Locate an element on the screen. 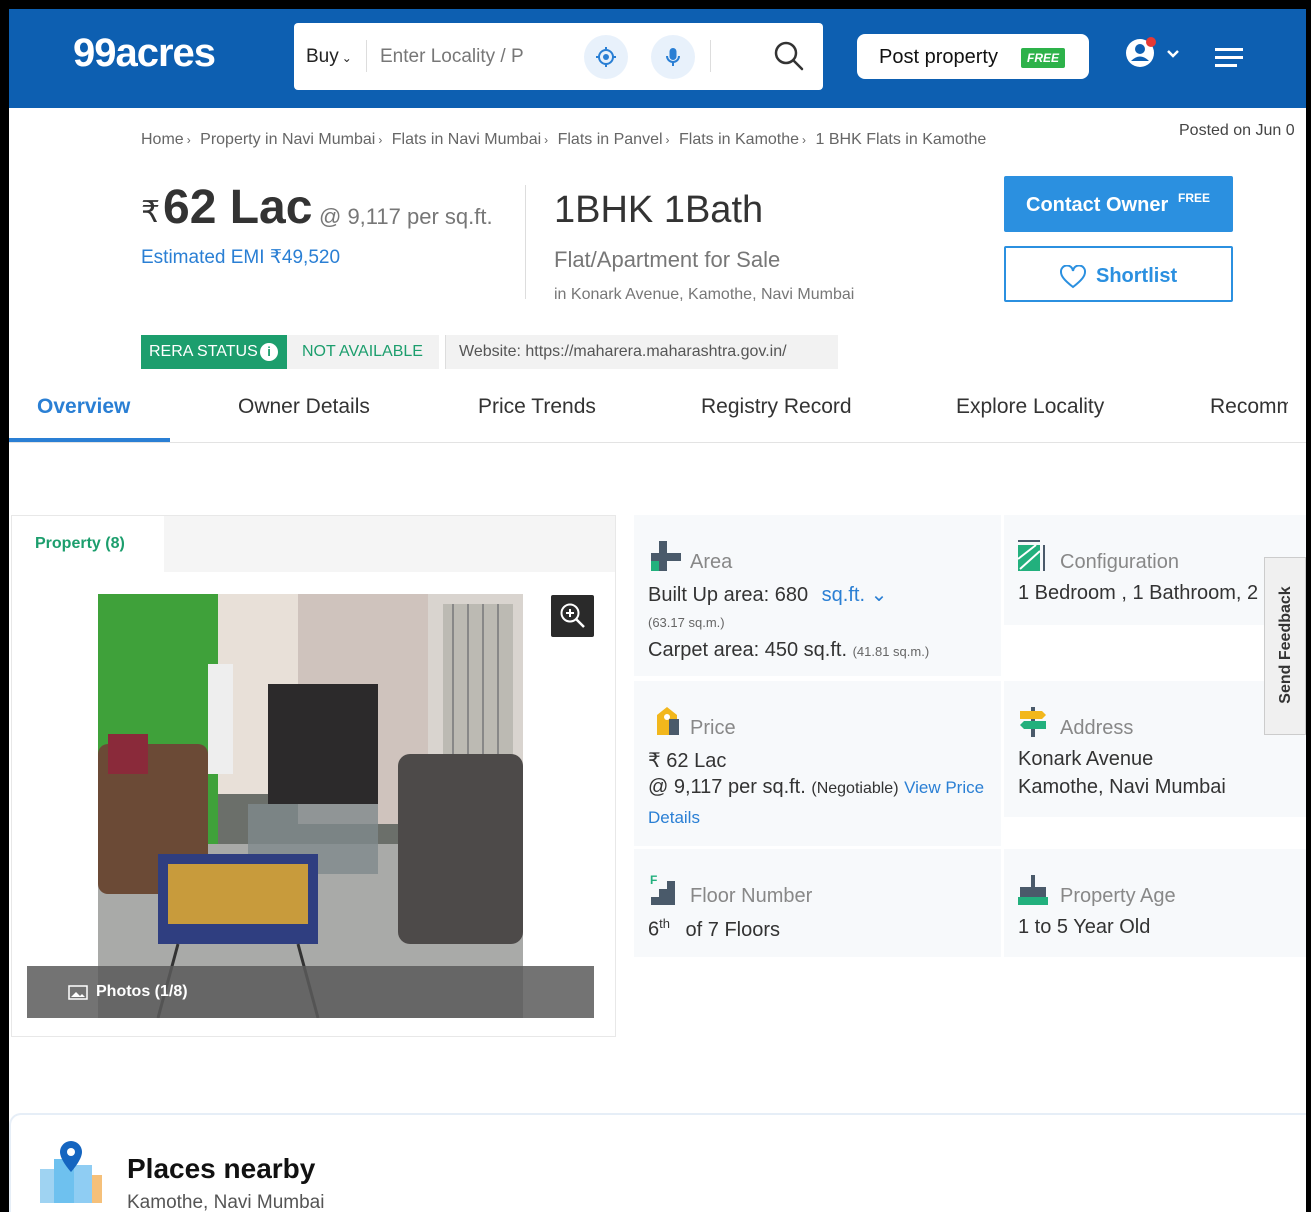 This screenshot has width=1311, height=1212. microphone-icon is located at coordinates (673, 57).